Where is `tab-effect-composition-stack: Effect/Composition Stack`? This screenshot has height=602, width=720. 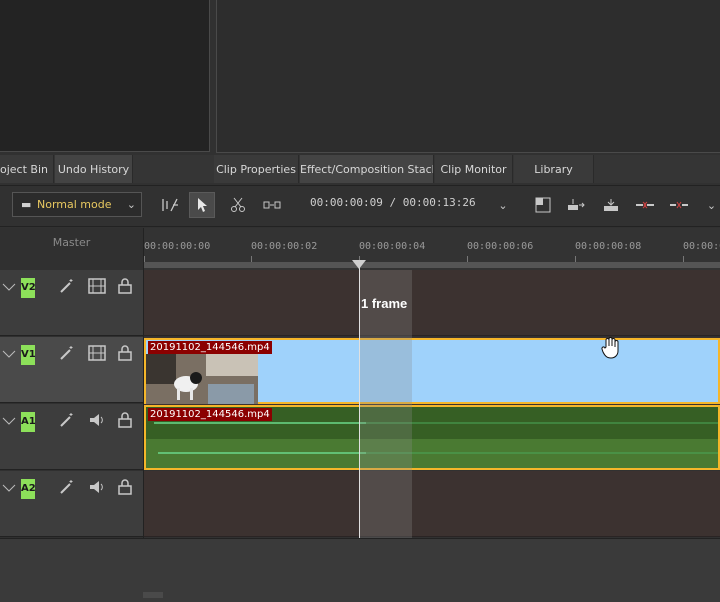
tab-effect-composition-stack: Effect/Composition Stack is located at coordinates (367, 169).